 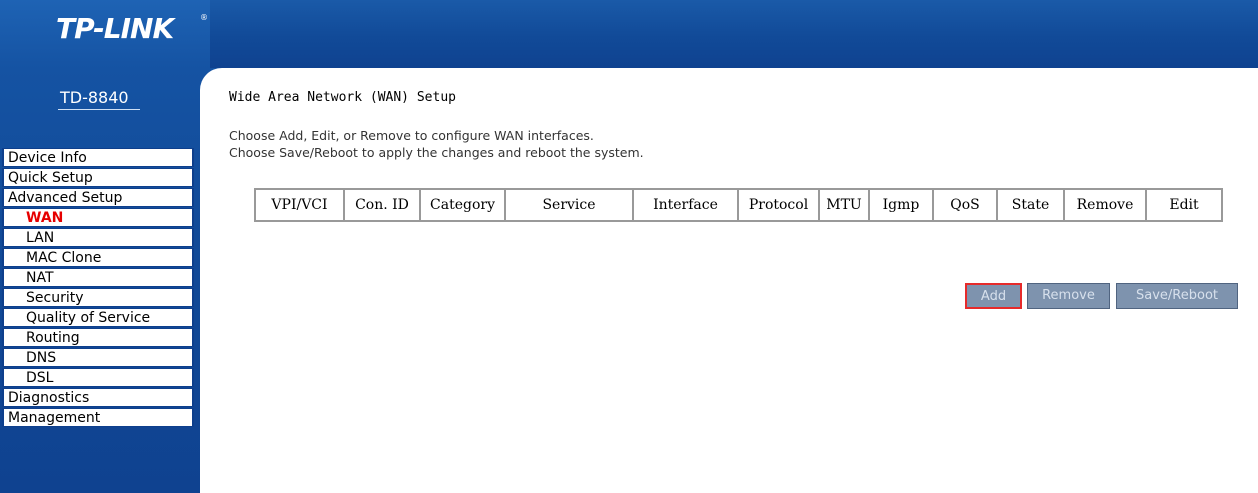 I want to click on menu-item-advanced-setup: Advanced Setup, so click(x=98, y=197).